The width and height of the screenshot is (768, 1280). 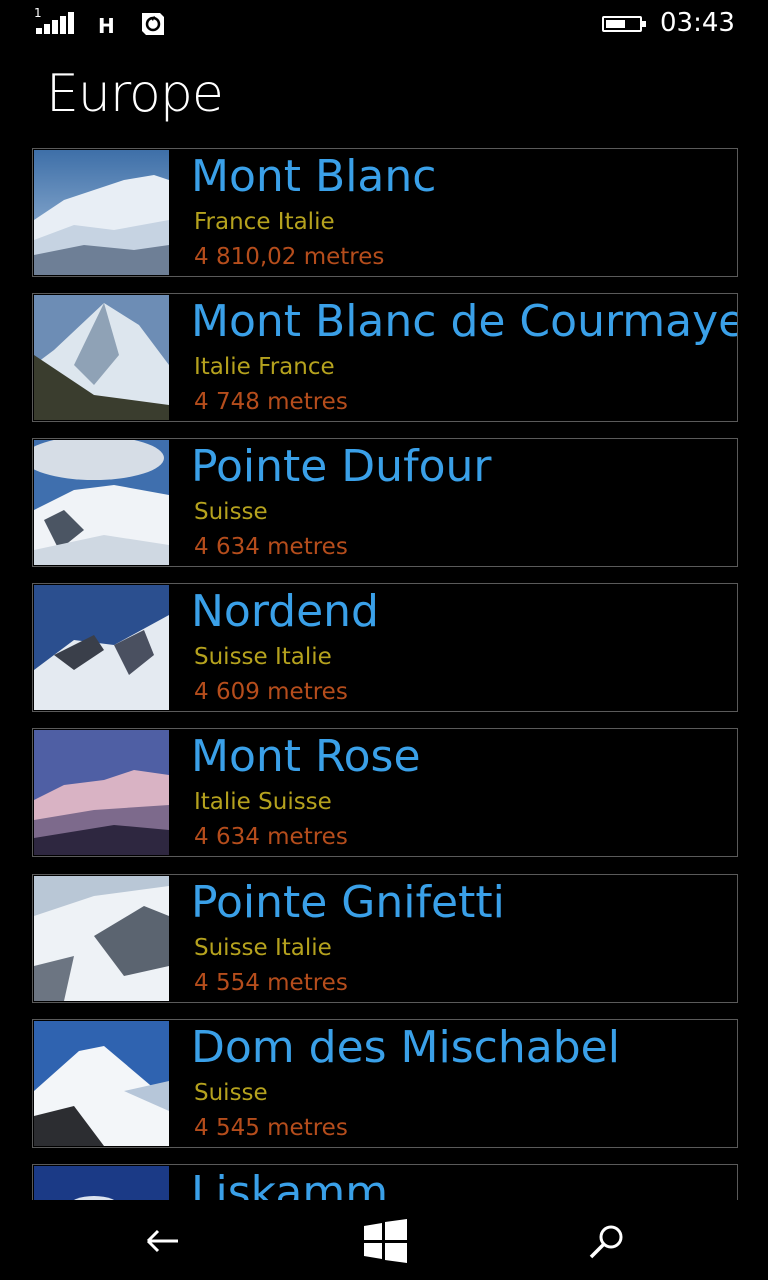 What do you see at coordinates (290, 1183) in the screenshot?
I see `mountain-name: Liskamm` at bounding box center [290, 1183].